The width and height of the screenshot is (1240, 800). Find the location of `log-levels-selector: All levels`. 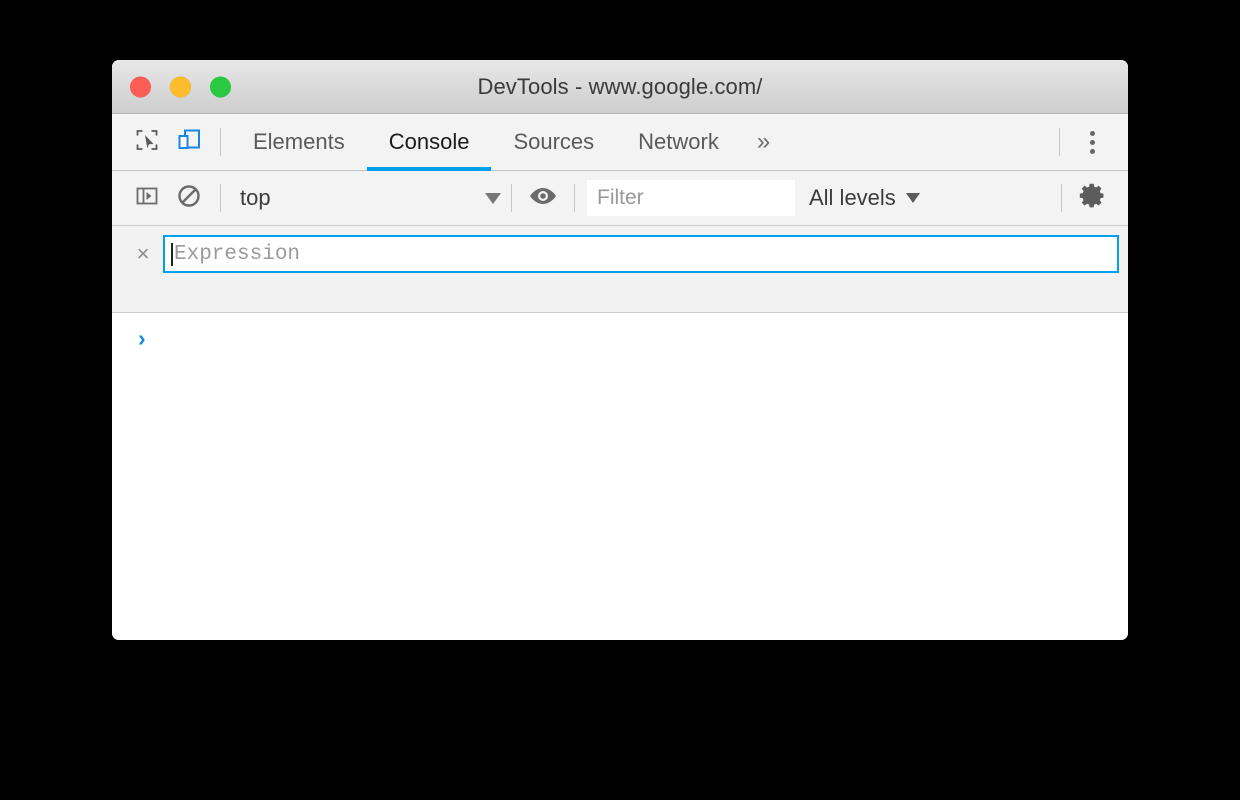

log-levels-selector: All levels is located at coordinates (864, 198).